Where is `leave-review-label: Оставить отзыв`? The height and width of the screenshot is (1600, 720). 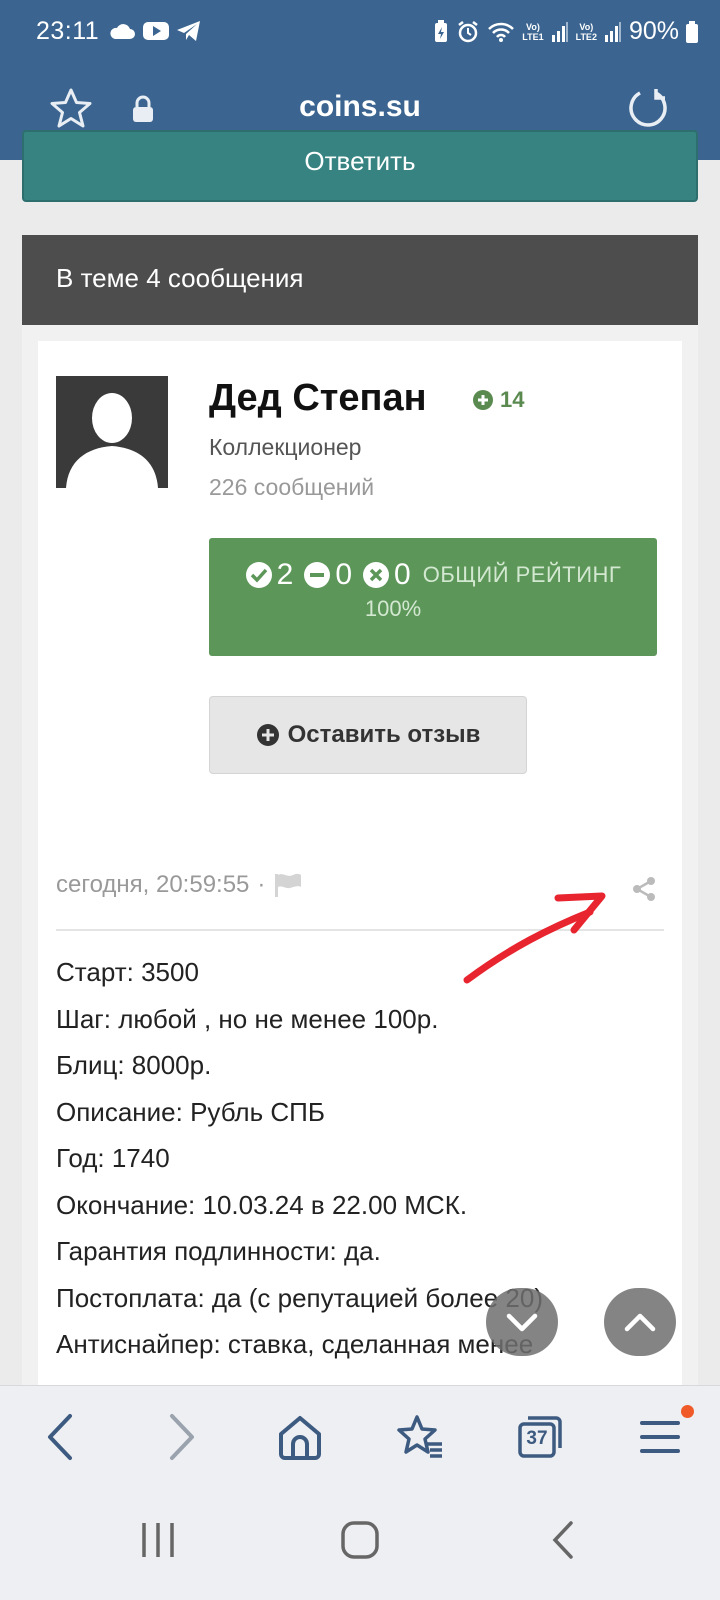
leave-review-label: Оставить отзыв is located at coordinates (384, 734).